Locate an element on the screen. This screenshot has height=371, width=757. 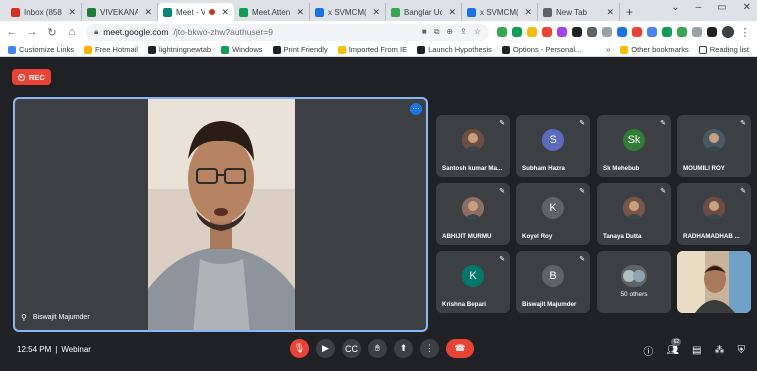
share-icon: ⇪ is located at coordinates (463, 32).